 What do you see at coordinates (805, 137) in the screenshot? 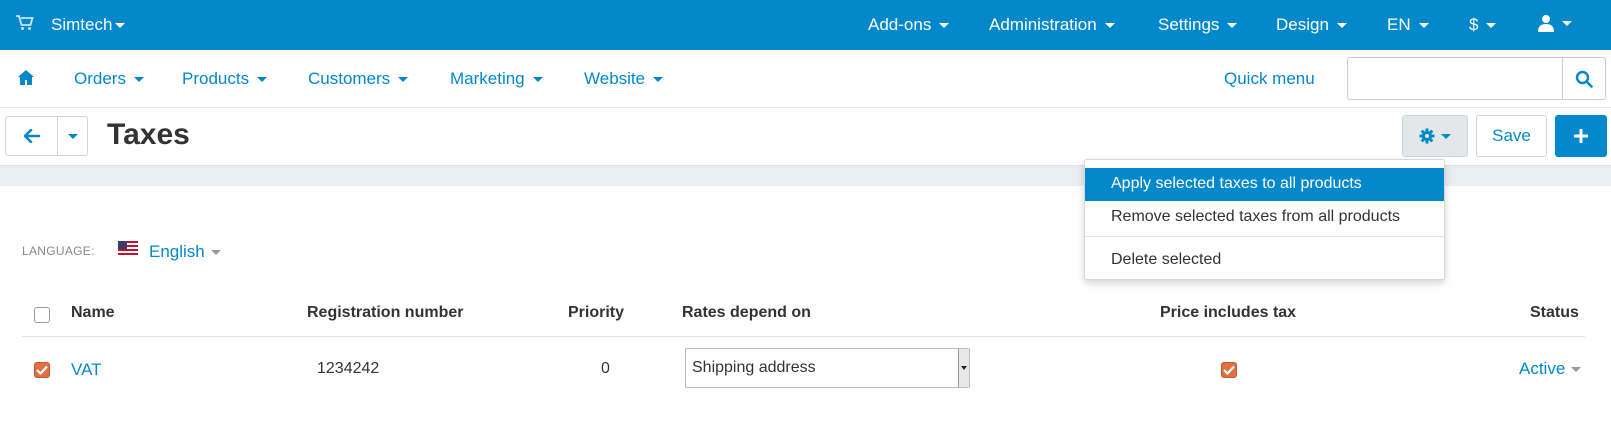
I see `page-header: Taxes Save` at bounding box center [805, 137].